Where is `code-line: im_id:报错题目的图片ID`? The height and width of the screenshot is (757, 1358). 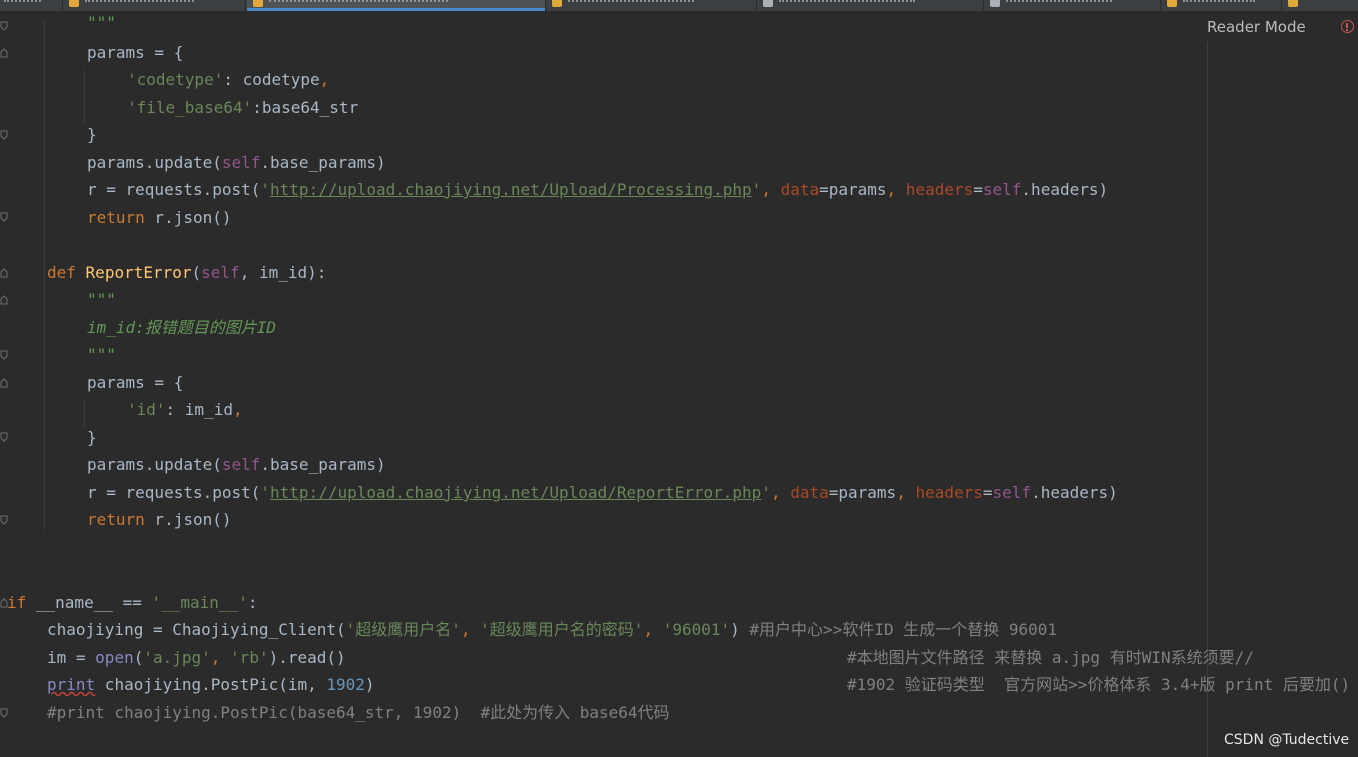 code-line: im_id:报错题目的图片ID is located at coordinates (181, 327).